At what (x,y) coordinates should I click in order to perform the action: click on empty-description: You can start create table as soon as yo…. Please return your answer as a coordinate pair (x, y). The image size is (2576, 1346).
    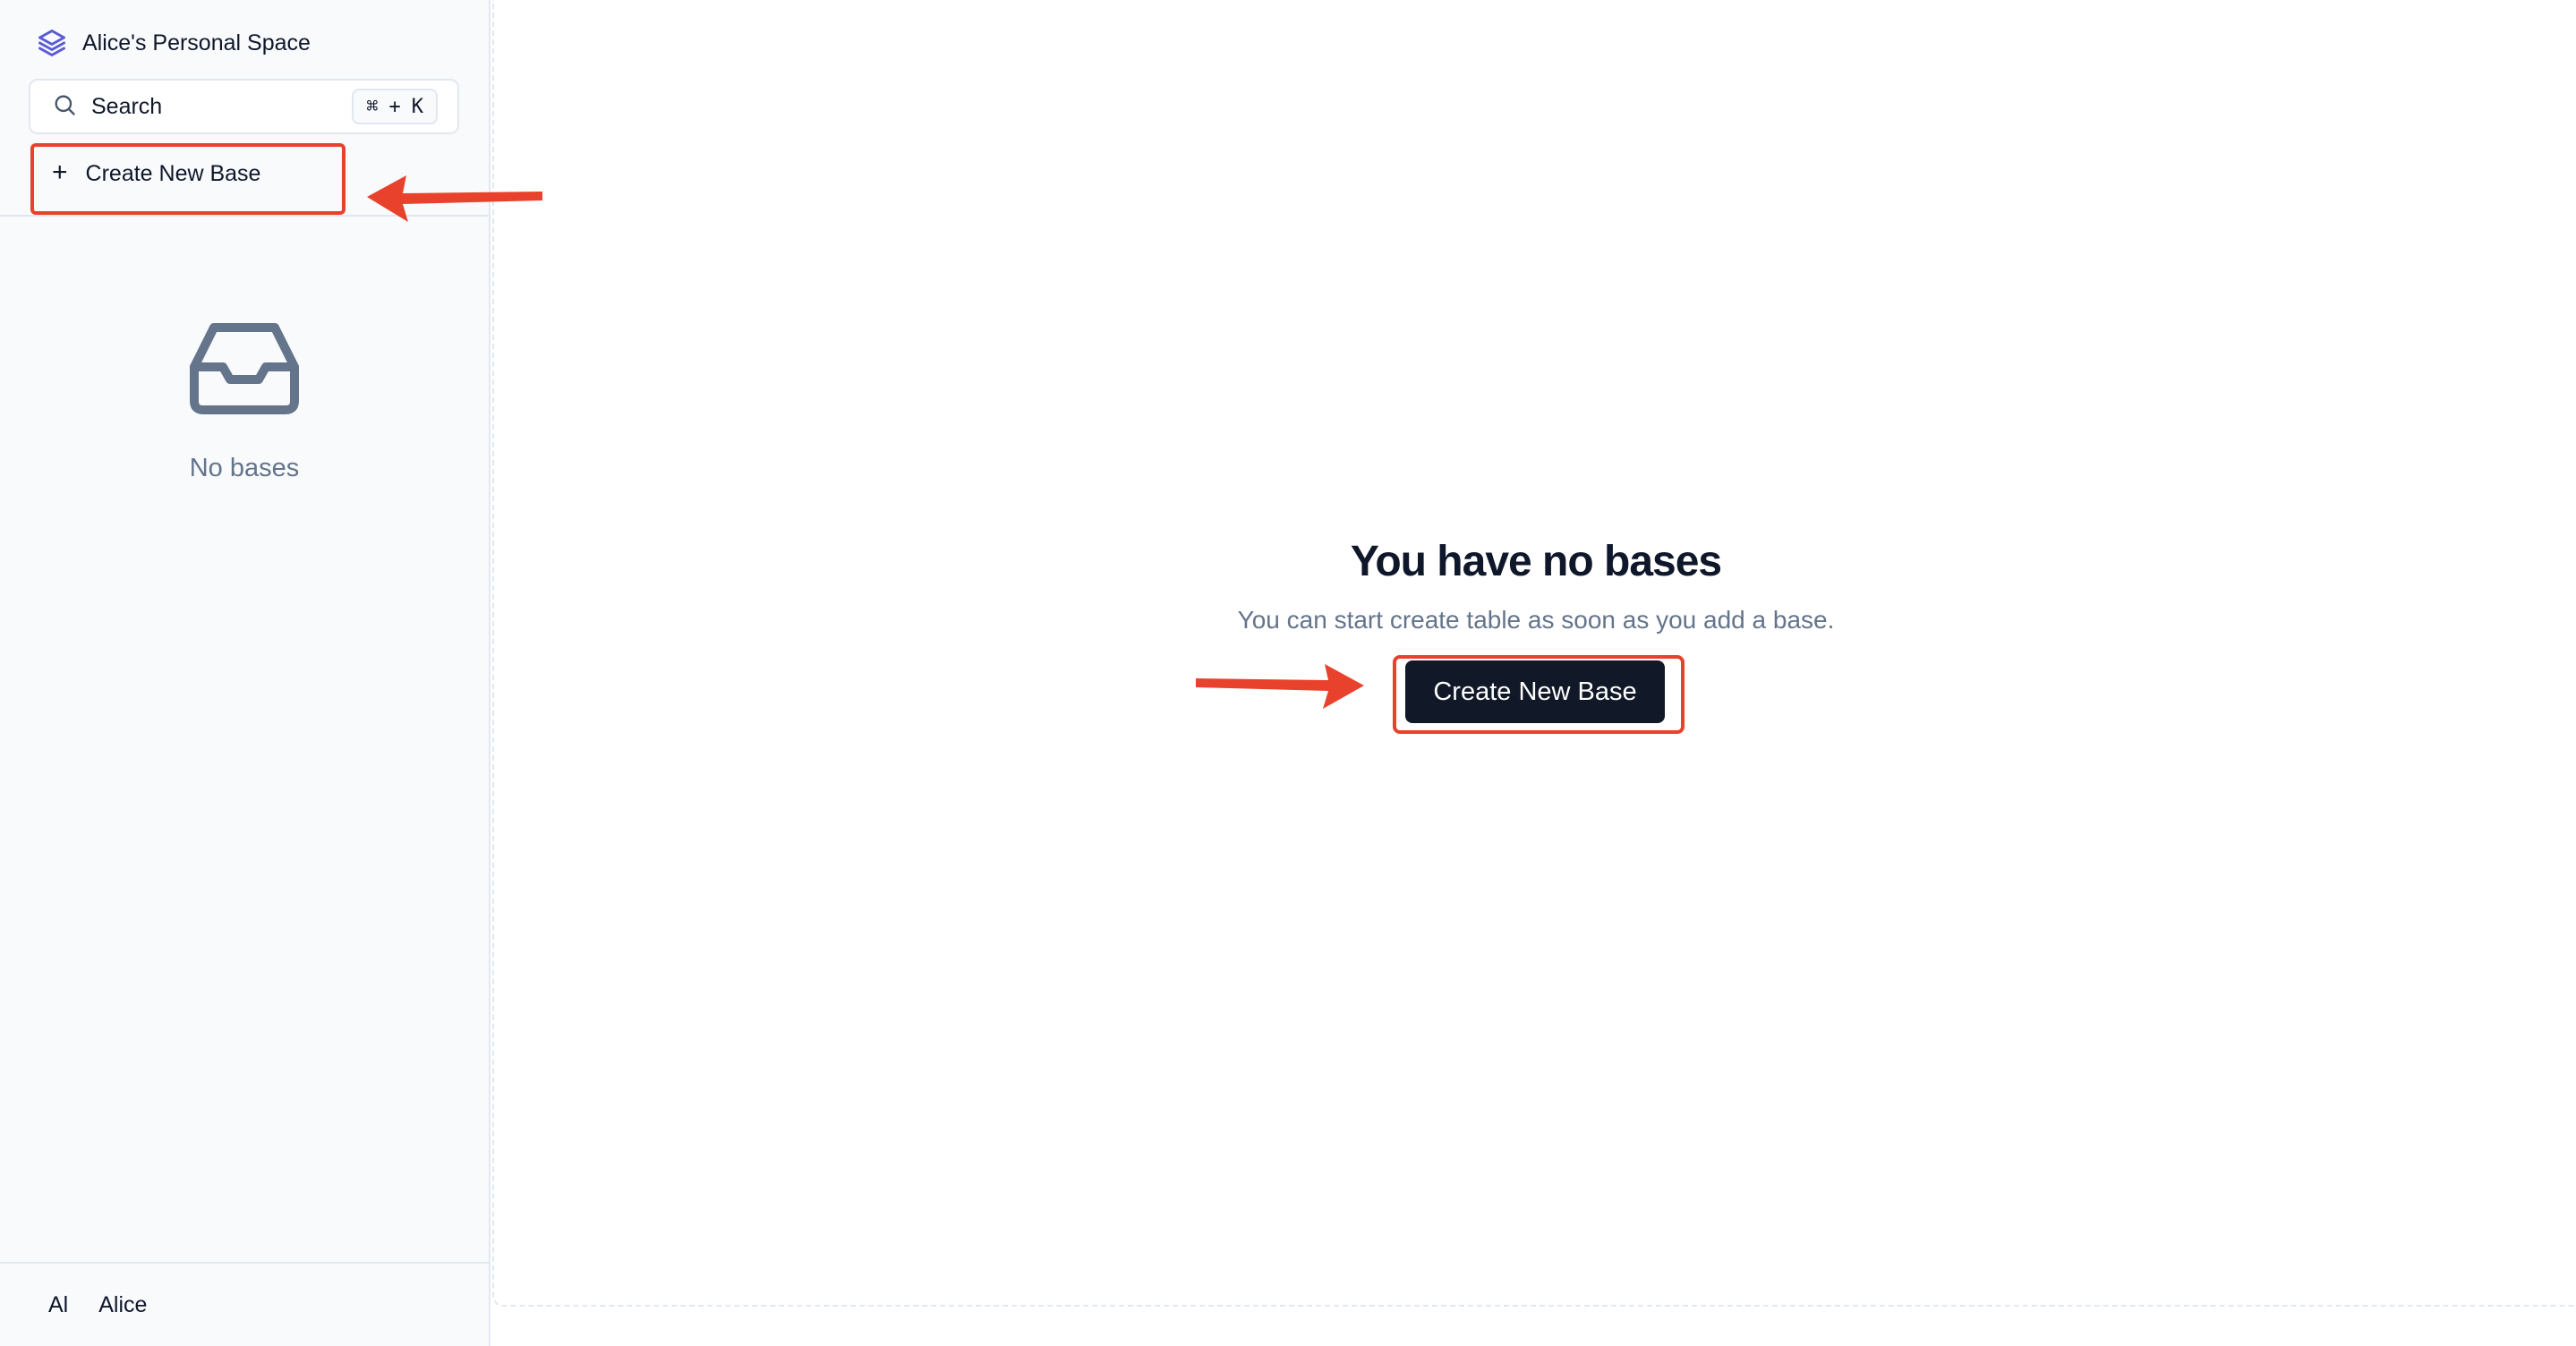
    Looking at the image, I should click on (1536, 620).